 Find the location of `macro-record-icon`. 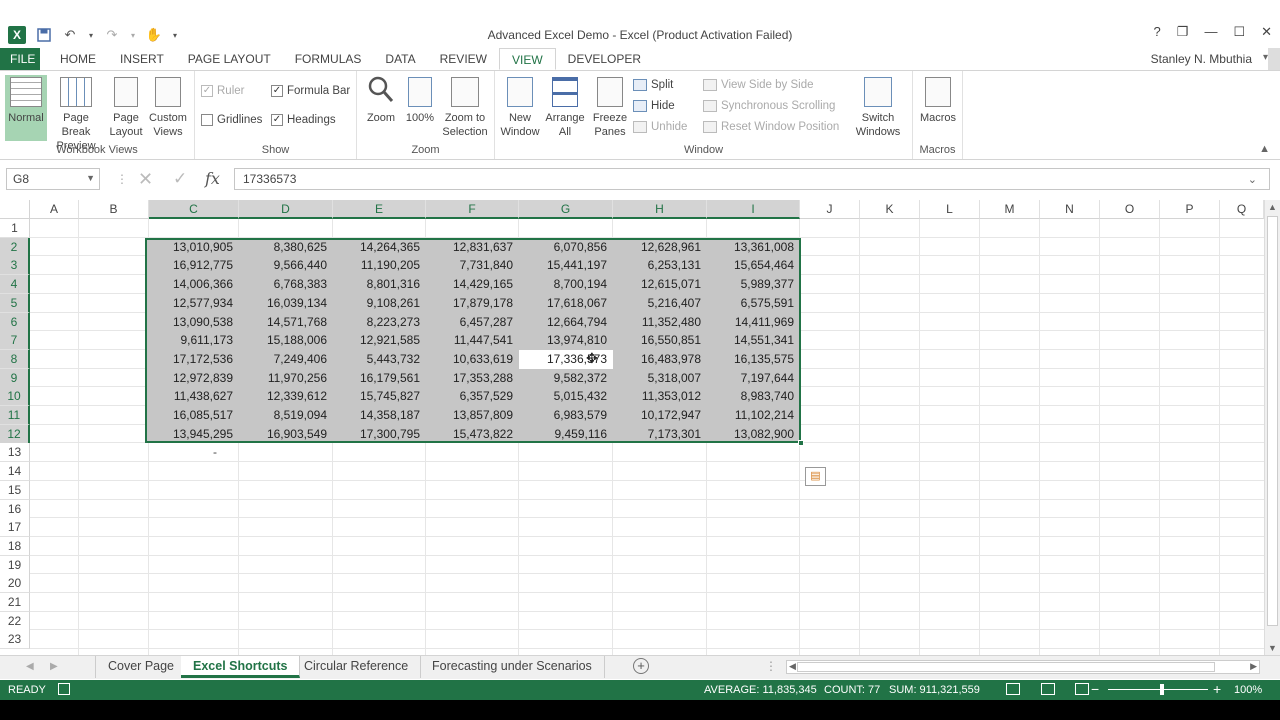

macro-record-icon is located at coordinates (64, 689).